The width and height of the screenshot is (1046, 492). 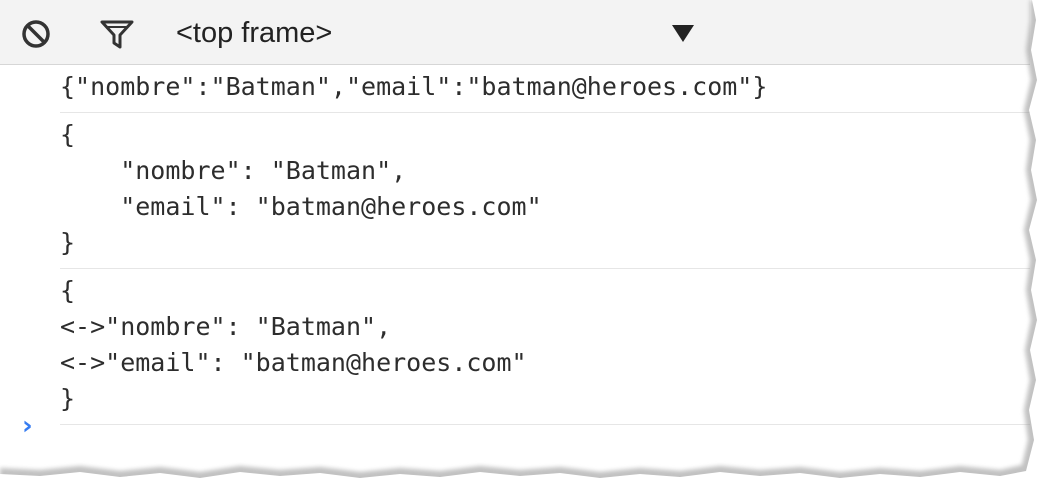 I want to click on clear-console-button, so click(x=36, y=34).